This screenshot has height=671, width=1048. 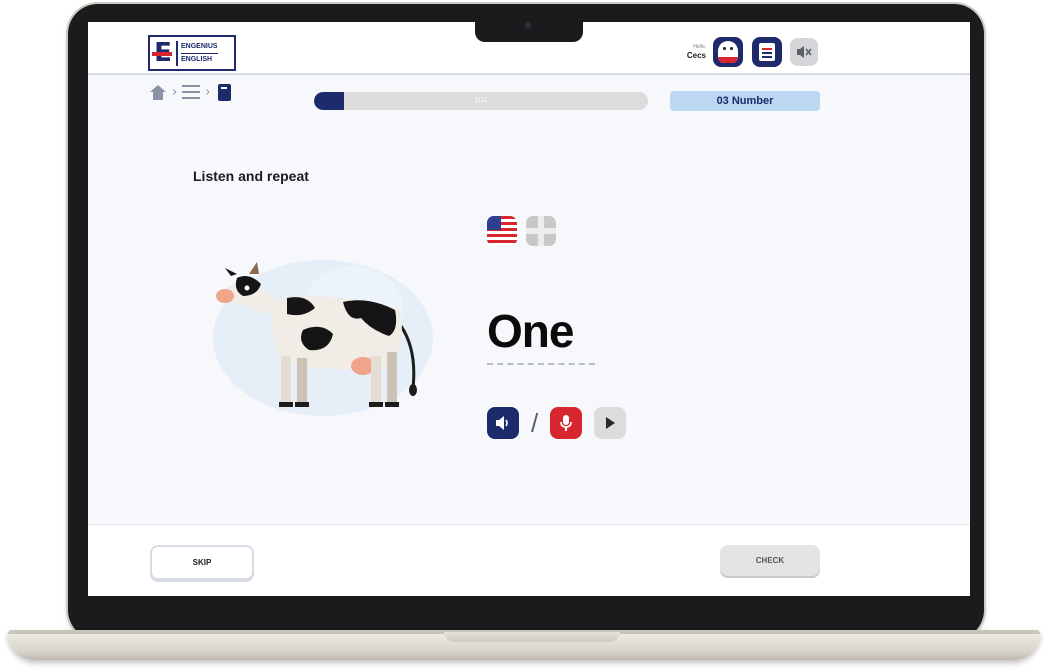 What do you see at coordinates (524, 645) in the screenshot?
I see `laptop-base` at bounding box center [524, 645].